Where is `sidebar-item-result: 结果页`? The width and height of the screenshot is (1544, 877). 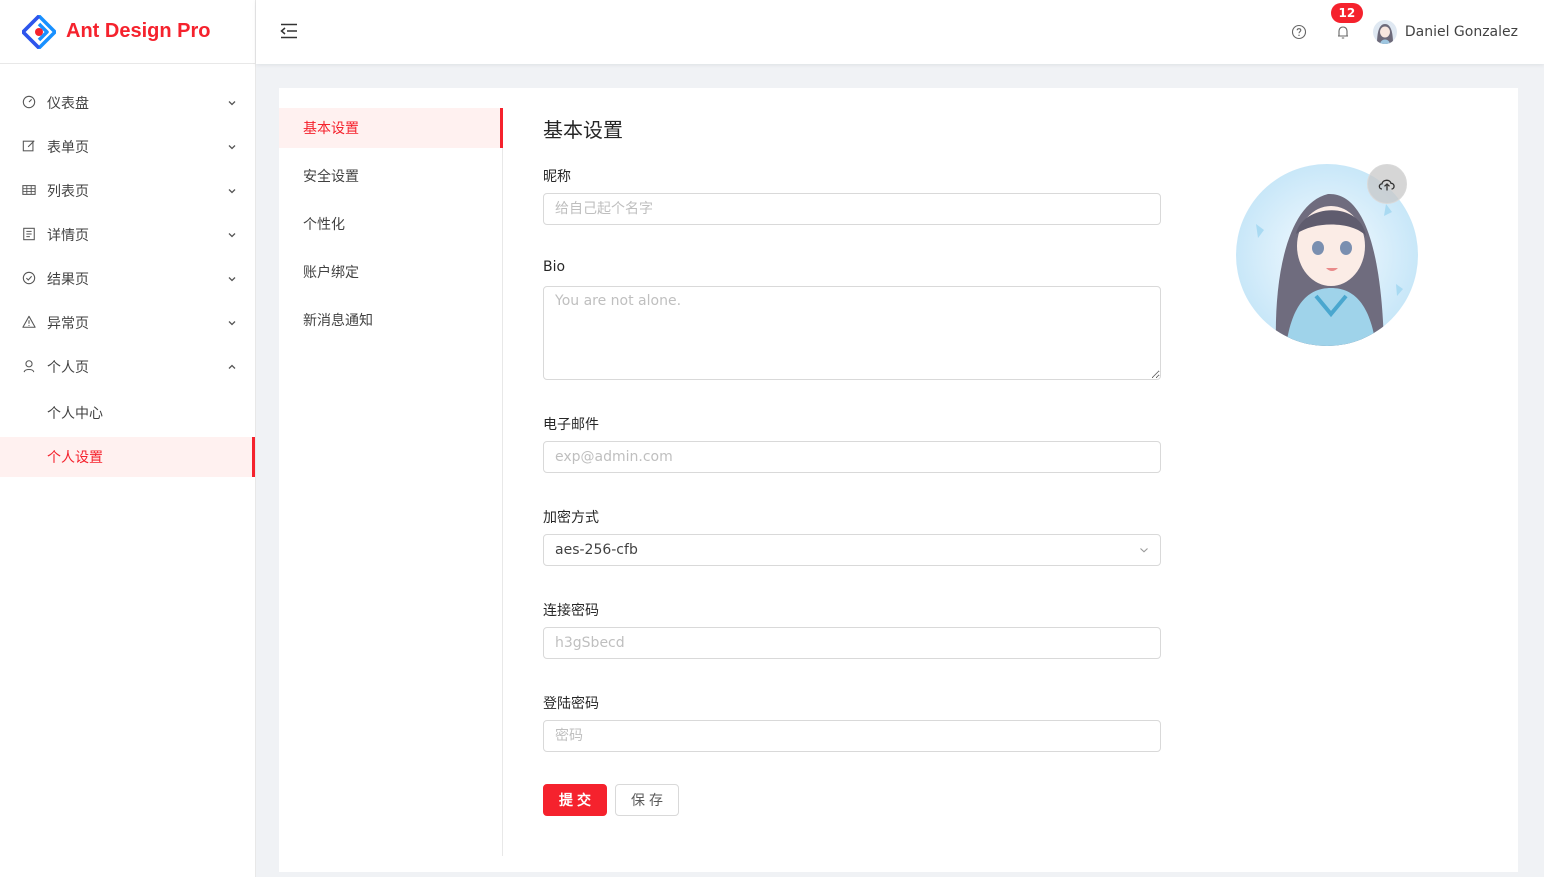
sidebar-item-result: 结果页 is located at coordinates (127, 279).